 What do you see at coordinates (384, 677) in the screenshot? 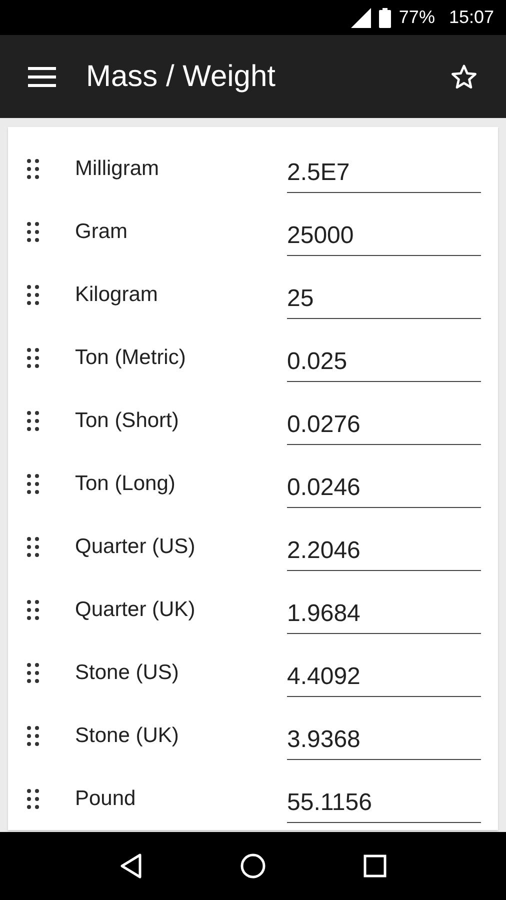
I see `value-field: 4.4092` at bounding box center [384, 677].